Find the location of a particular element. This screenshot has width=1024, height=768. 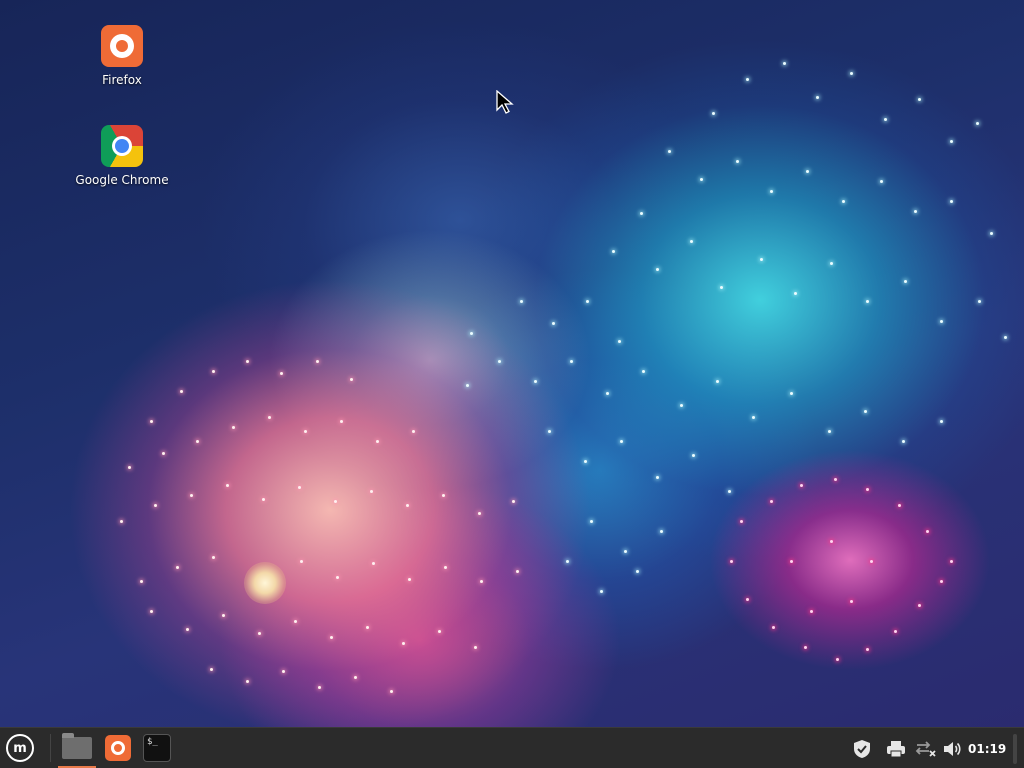

wallpaper-burst is located at coordinates (265, 583).